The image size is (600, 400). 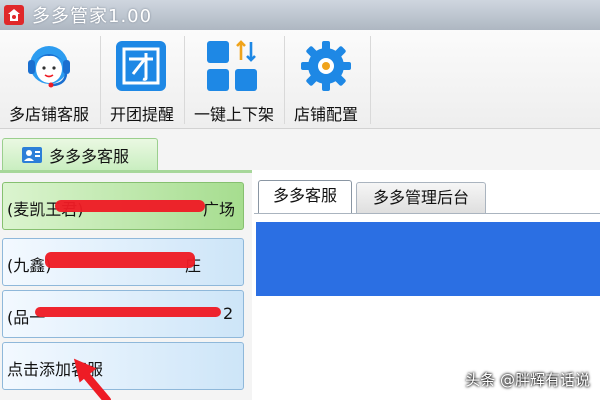 I want to click on service-item: (九鑫) 庄, so click(x=123, y=262).